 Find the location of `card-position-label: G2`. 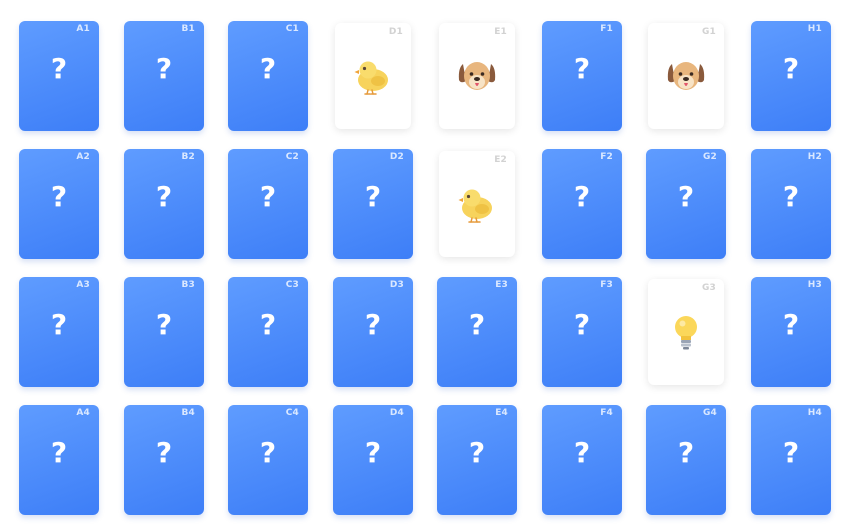

card-position-label: G2 is located at coordinates (709, 157).